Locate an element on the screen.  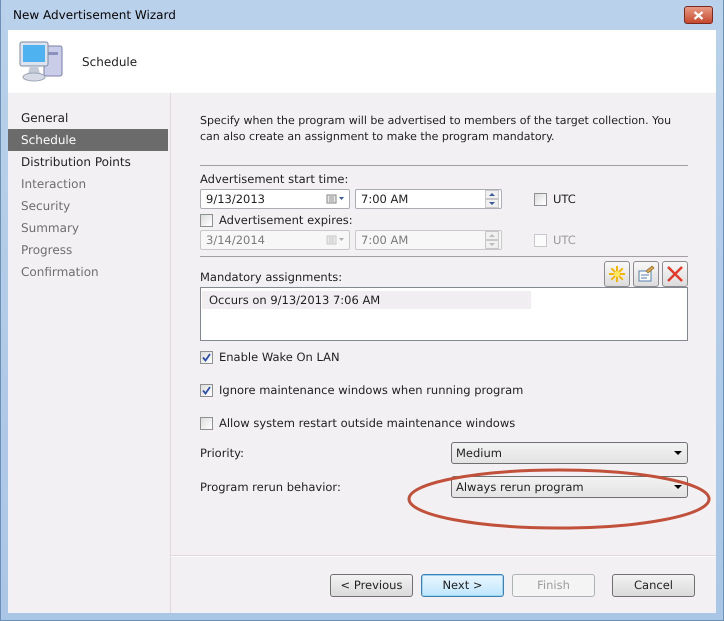
wizard-button: Cancel is located at coordinates (653, 585).